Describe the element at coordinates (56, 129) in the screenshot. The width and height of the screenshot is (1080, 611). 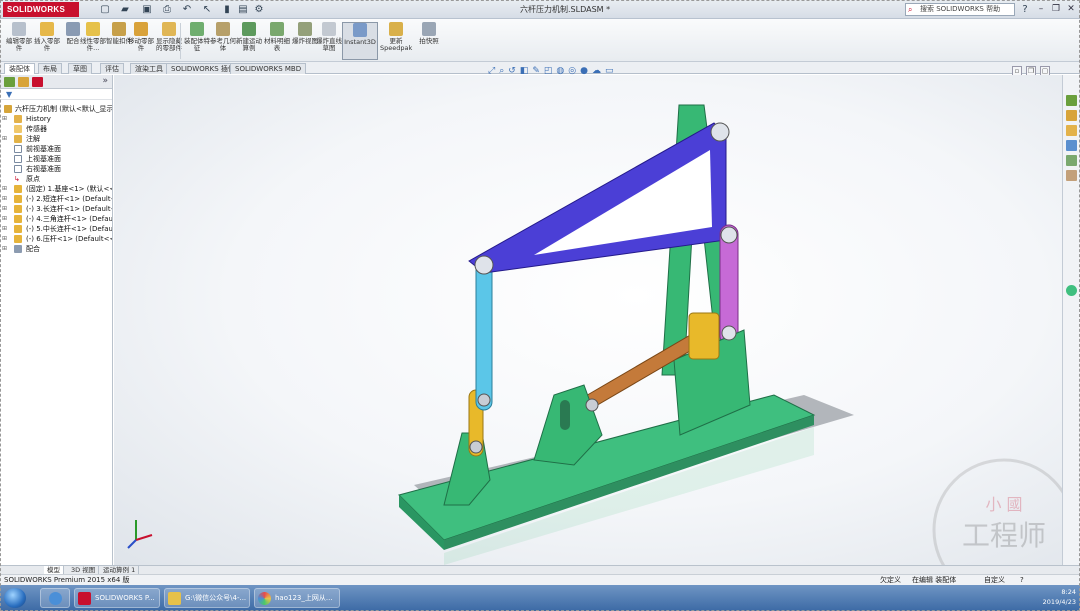
I see `tree-item-sensors: 传感器` at that location.